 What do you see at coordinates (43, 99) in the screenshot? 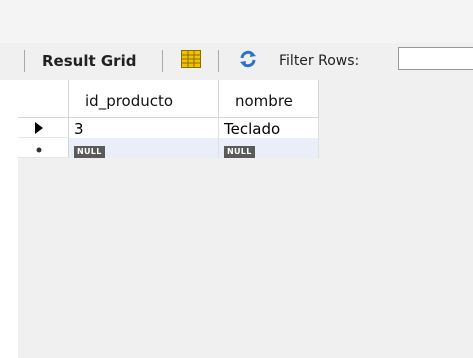
I see `grid-corner-header` at bounding box center [43, 99].